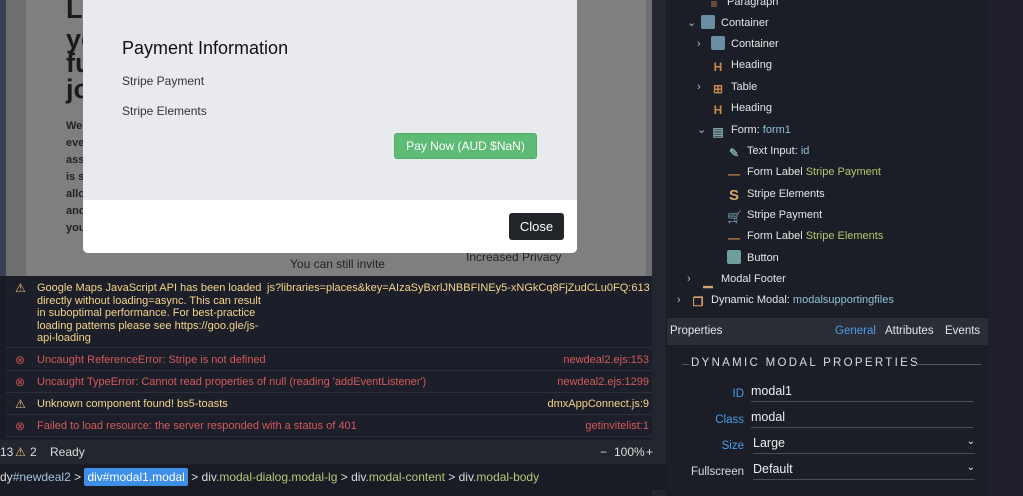  What do you see at coordinates (67, 452) in the screenshot?
I see `status-text: Ready` at bounding box center [67, 452].